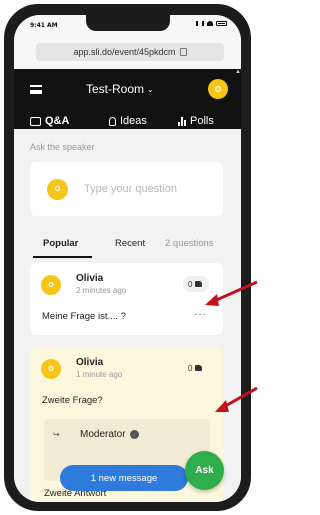 This screenshot has height=515, width=320. I want to click on room-switcher: Test-Room ⌄, so click(120, 89).